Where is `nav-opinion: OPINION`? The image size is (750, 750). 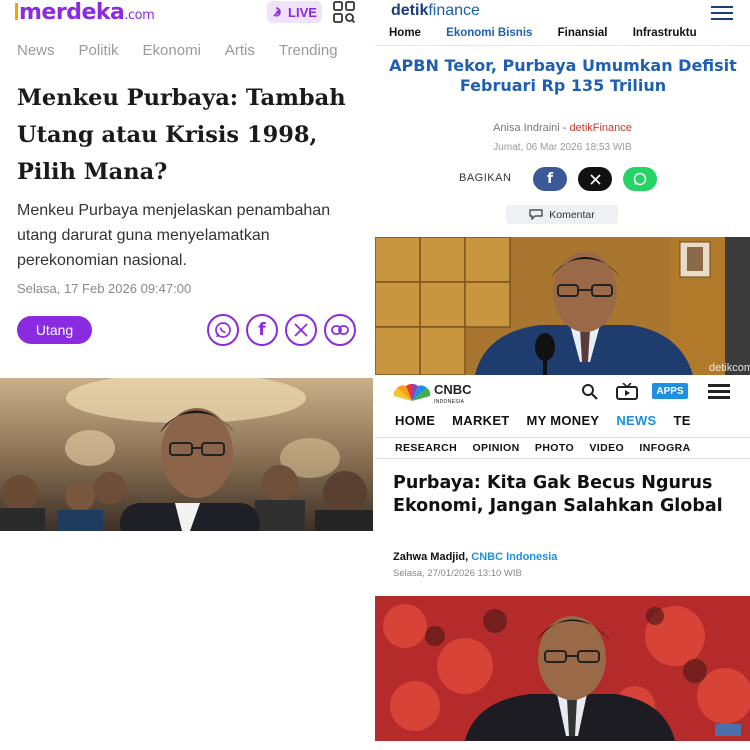
nav-opinion: OPINION is located at coordinates (495, 448).